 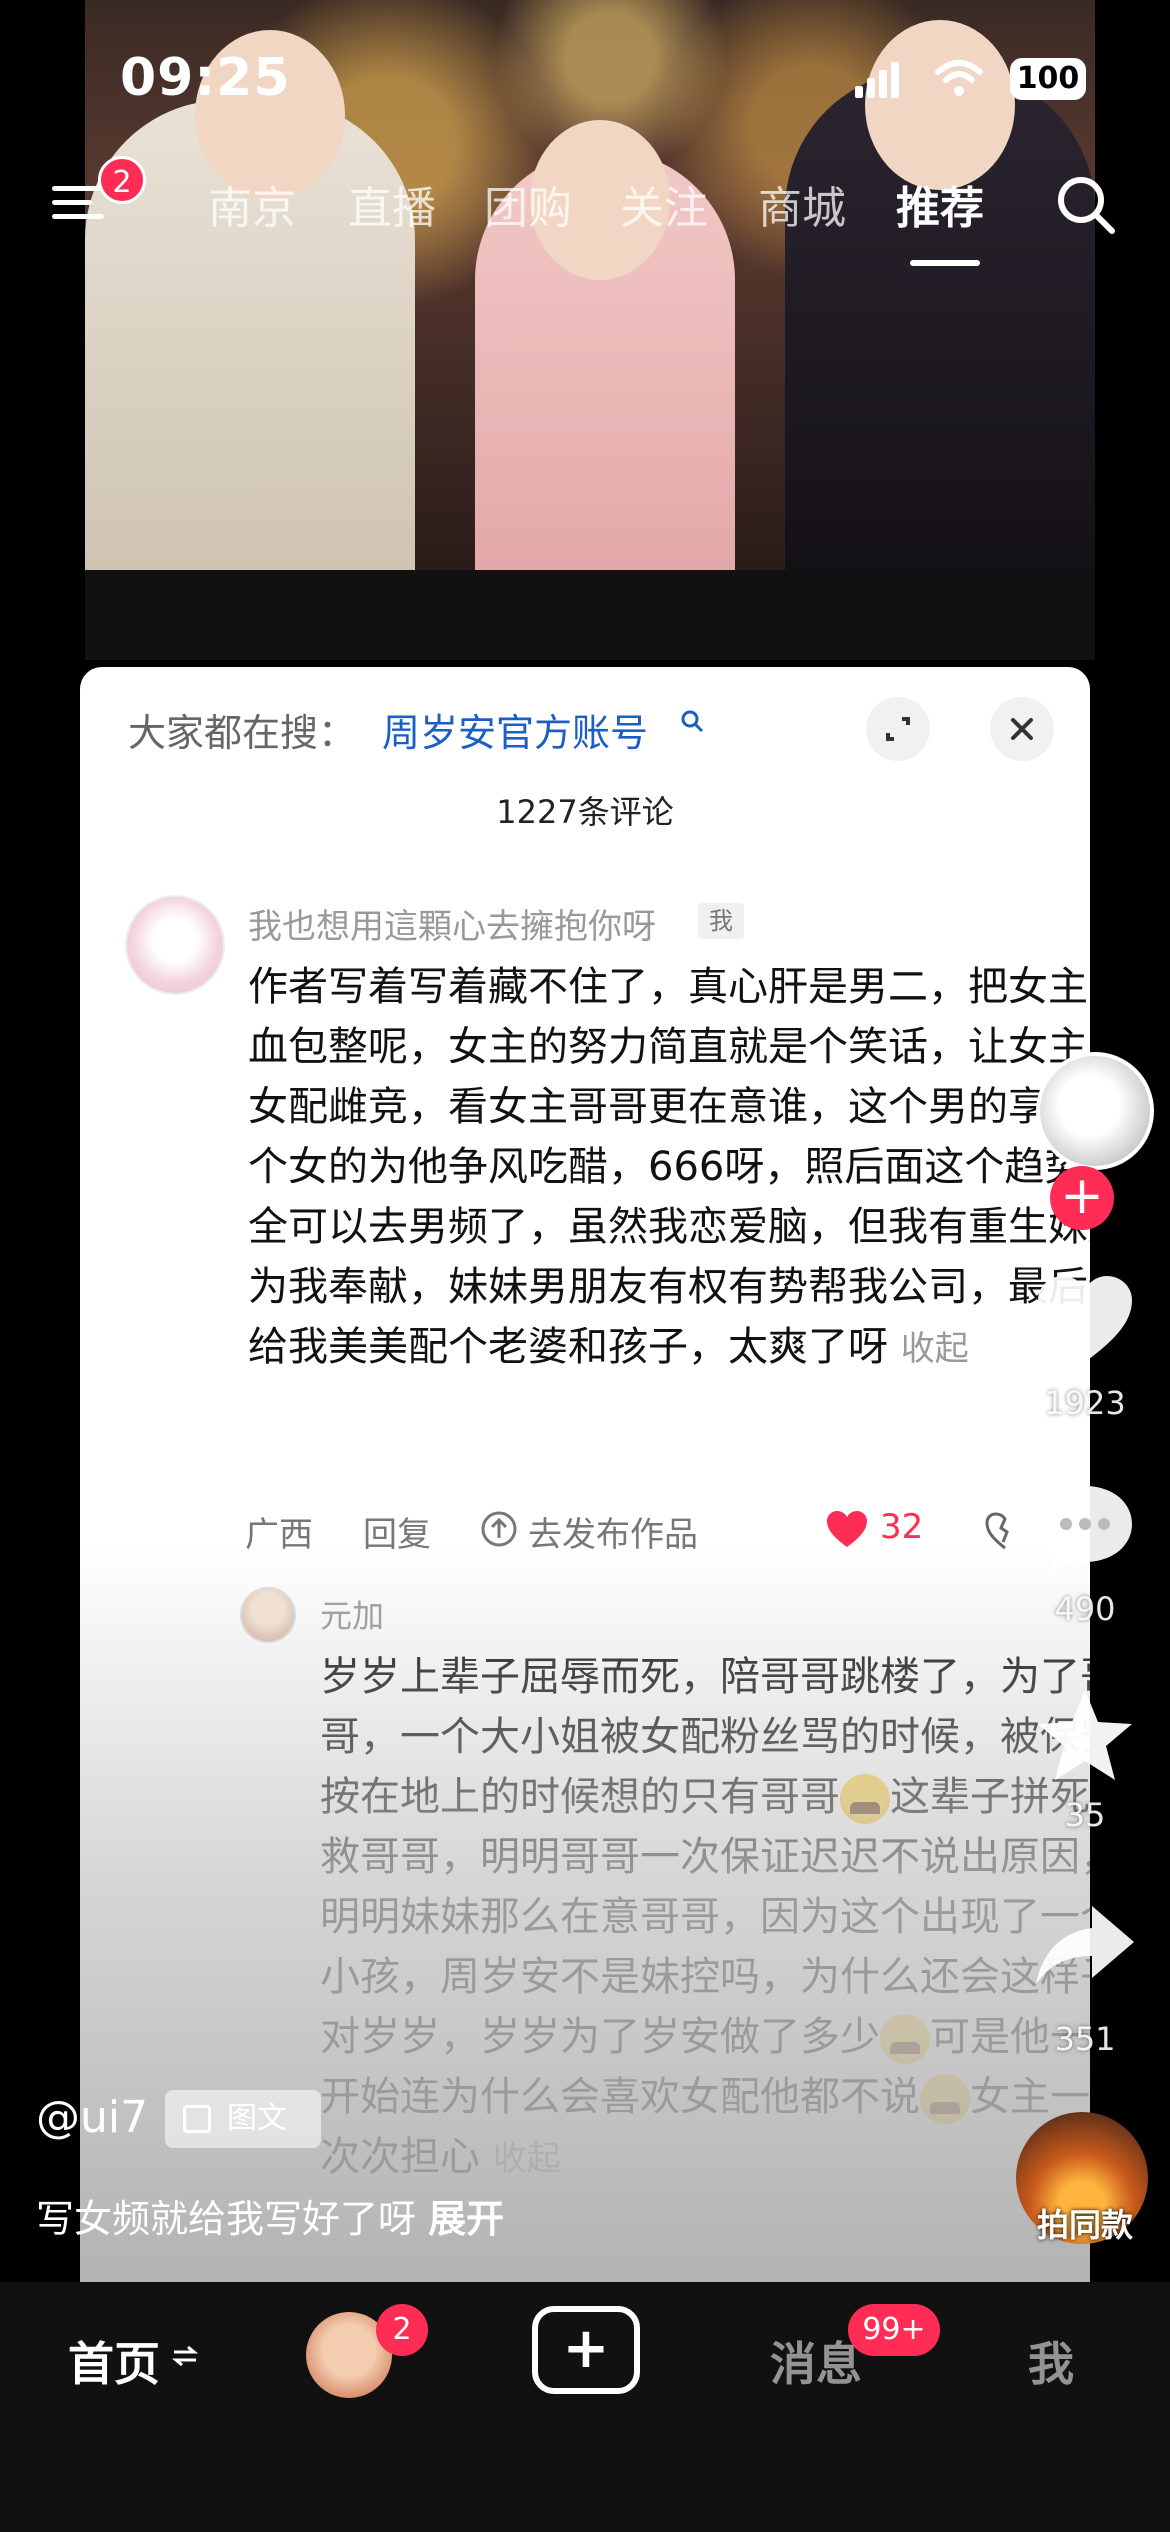 What do you see at coordinates (802, 204) in the screenshot?
I see `tab-mall: 商城` at bounding box center [802, 204].